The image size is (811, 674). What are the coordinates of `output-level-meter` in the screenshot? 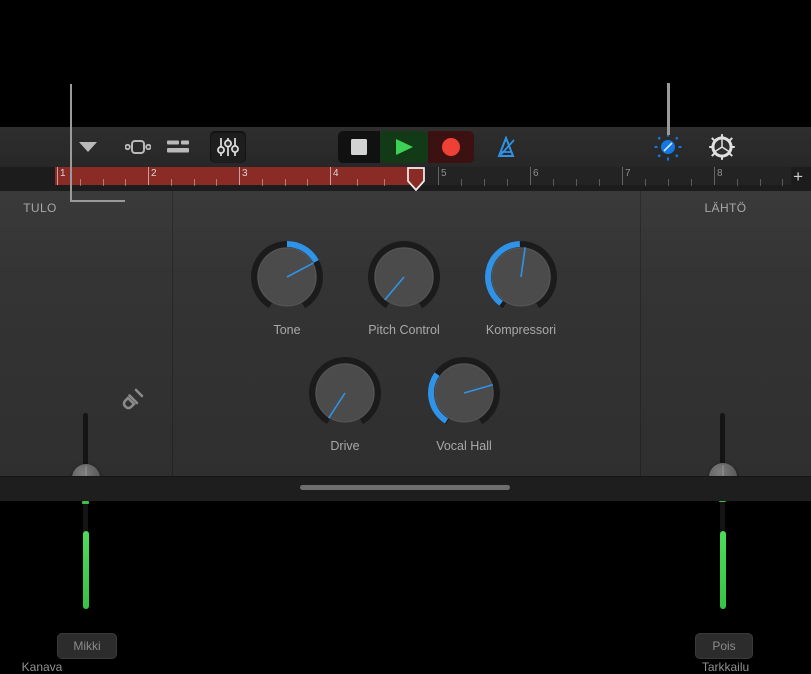 It's located at (723, 570).